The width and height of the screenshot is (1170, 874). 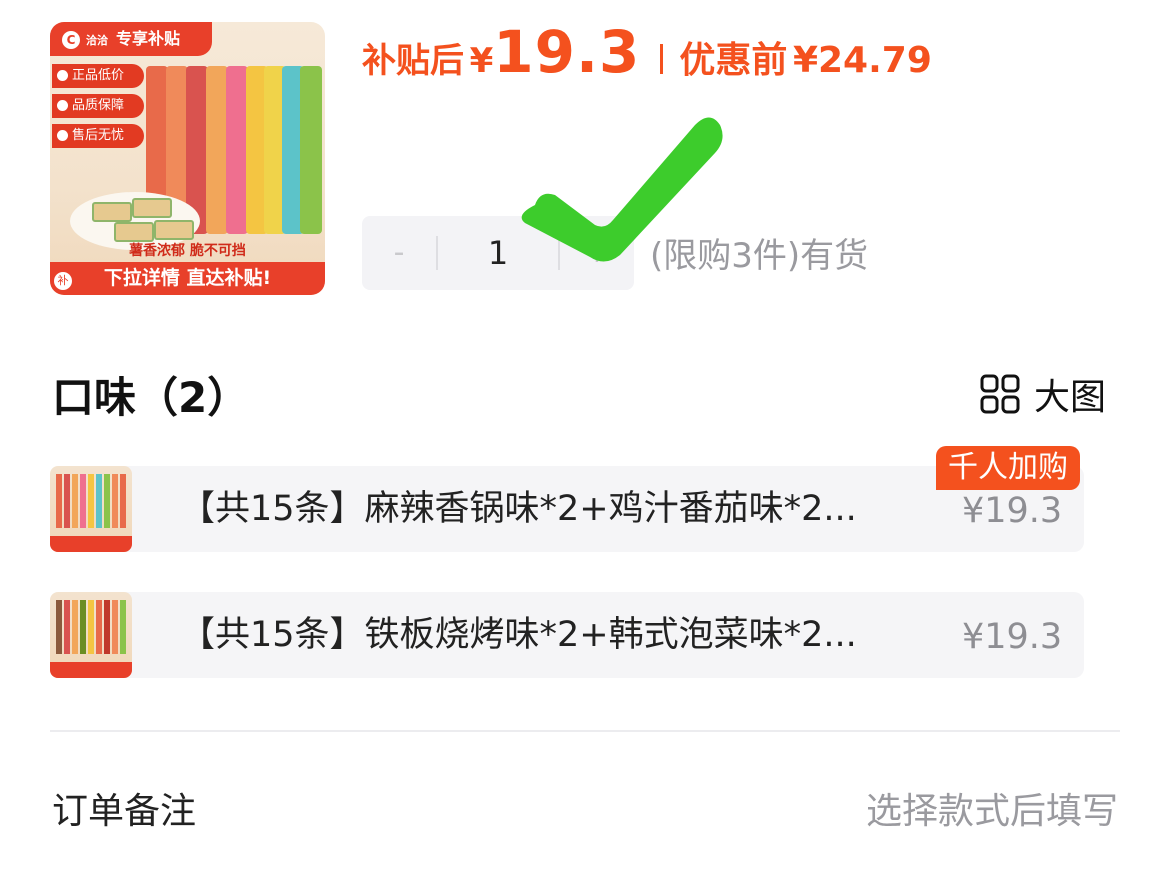 I want to click on subsidy-badge-label: 专享补贴, so click(x=148, y=38).